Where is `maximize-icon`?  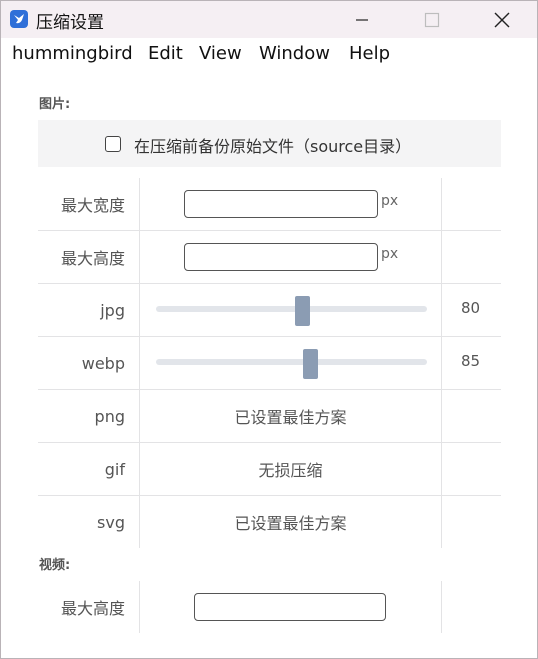
maximize-icon is located at coordinates (432, 20).